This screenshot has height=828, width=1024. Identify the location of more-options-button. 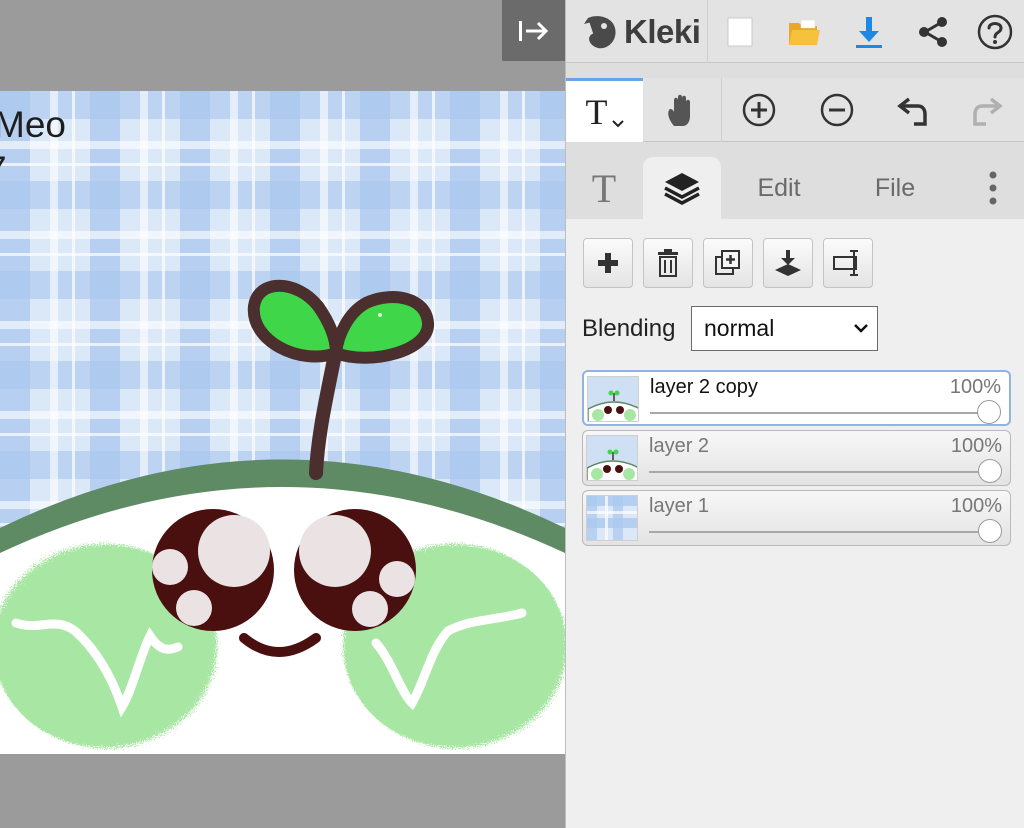
(993, 188).